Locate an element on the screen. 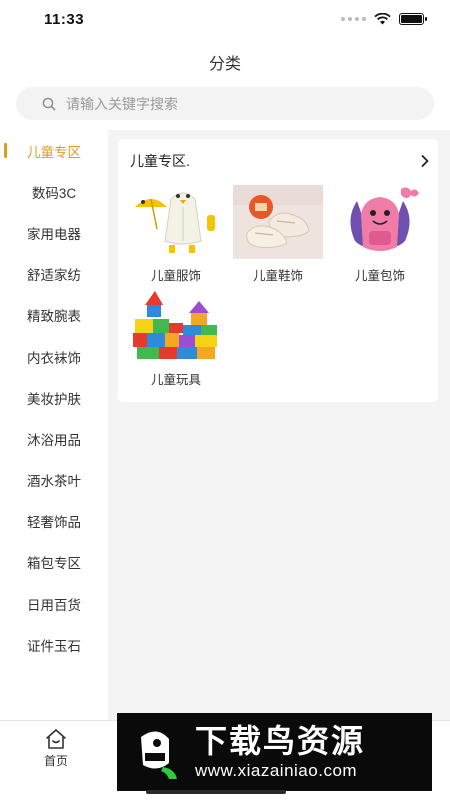  battery-icon is located at coordinates (413, 19).